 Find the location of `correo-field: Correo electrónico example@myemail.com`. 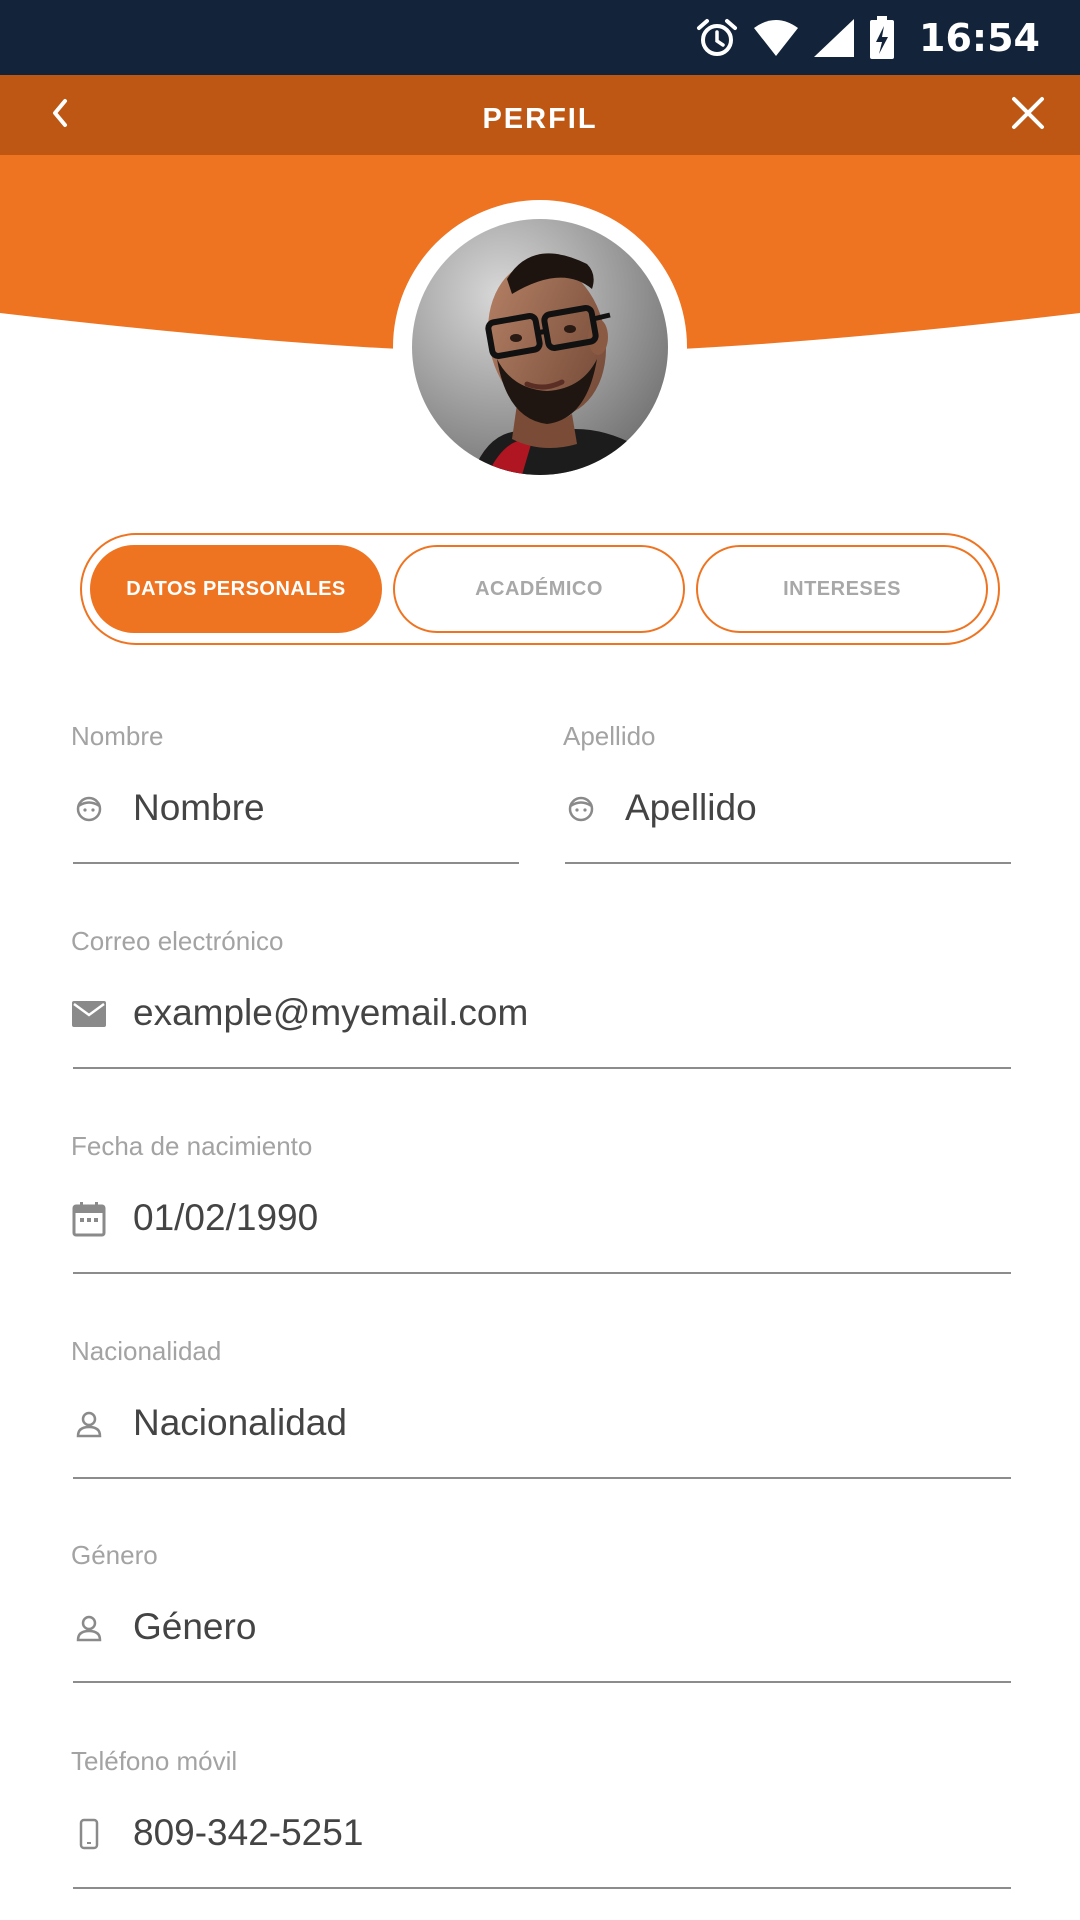

correo-field: Correo electrónico example@myemail.com is located at coordinates (541, 1001).